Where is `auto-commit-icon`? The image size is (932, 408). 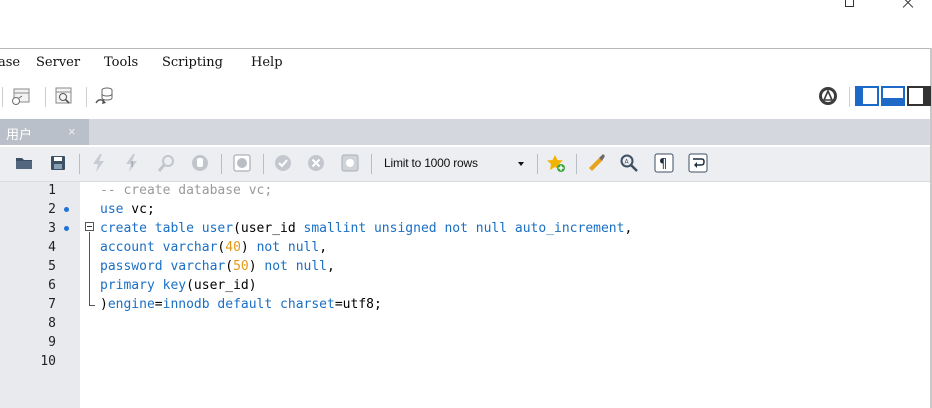
auto-commit-icon is located at coordinates (350, 163).